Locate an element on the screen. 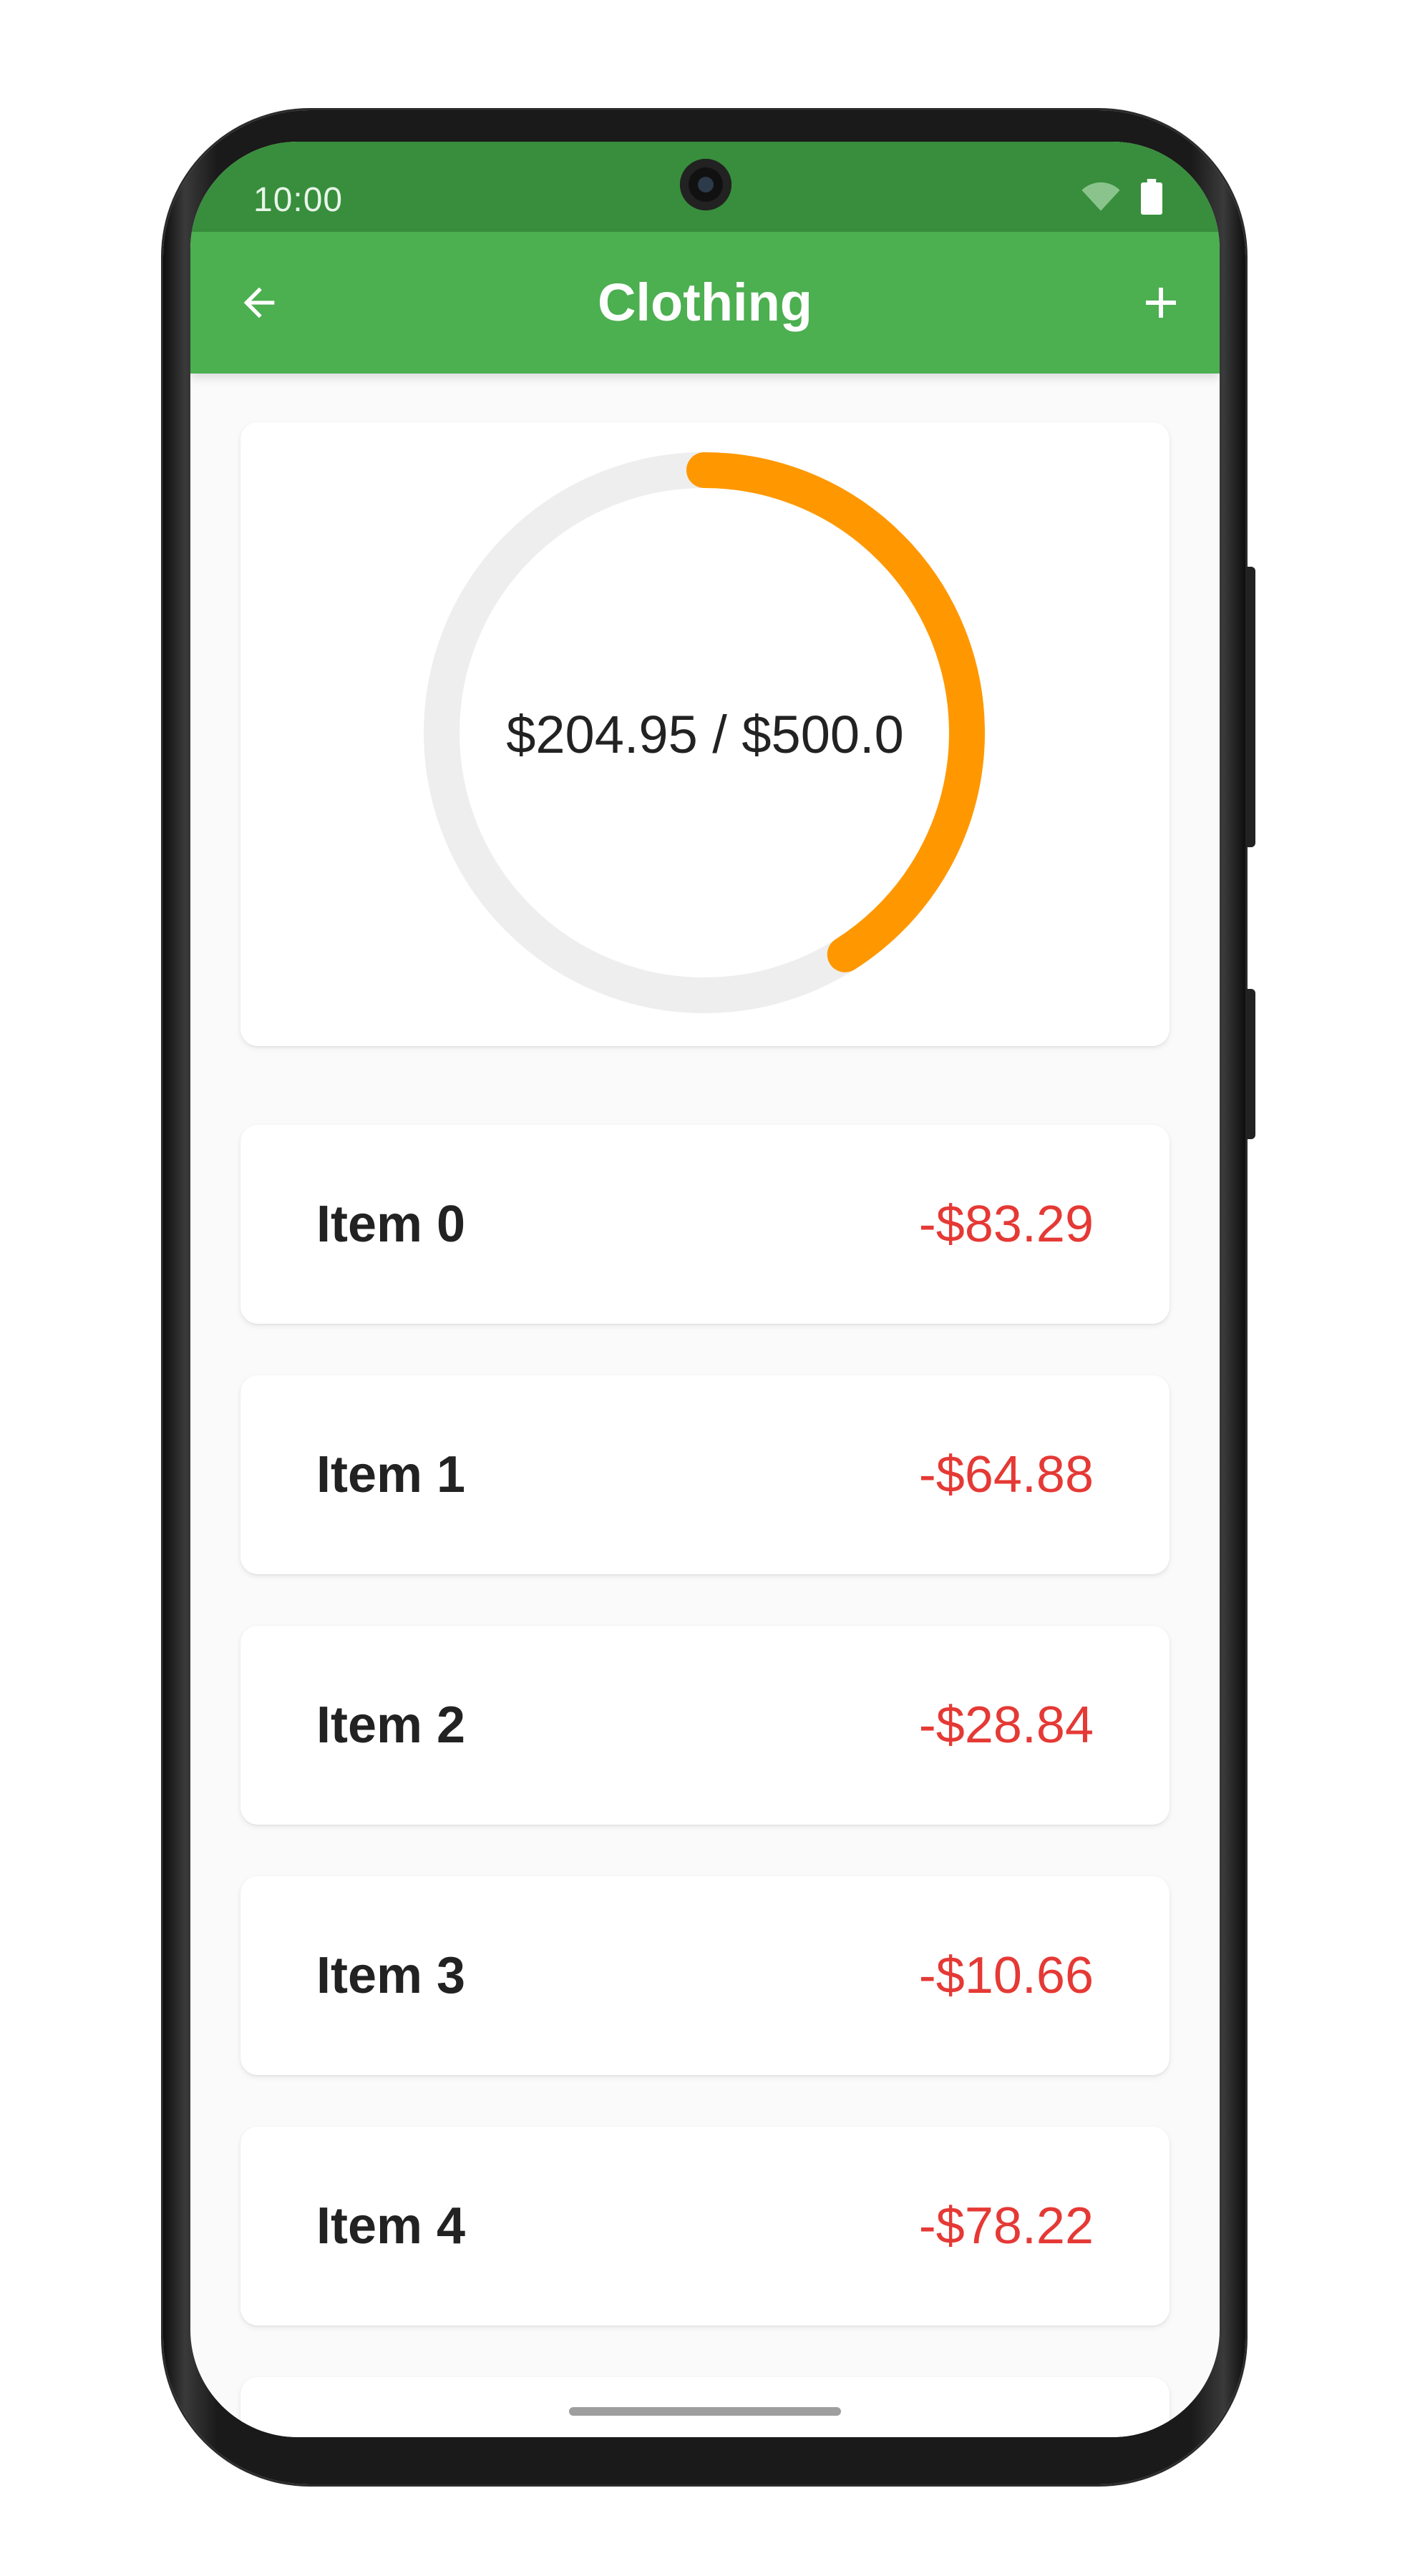 Image resolution: width=1410 pixels, height=2576 pixels. app-bar: Clothing is located at coordinates (705, 303).